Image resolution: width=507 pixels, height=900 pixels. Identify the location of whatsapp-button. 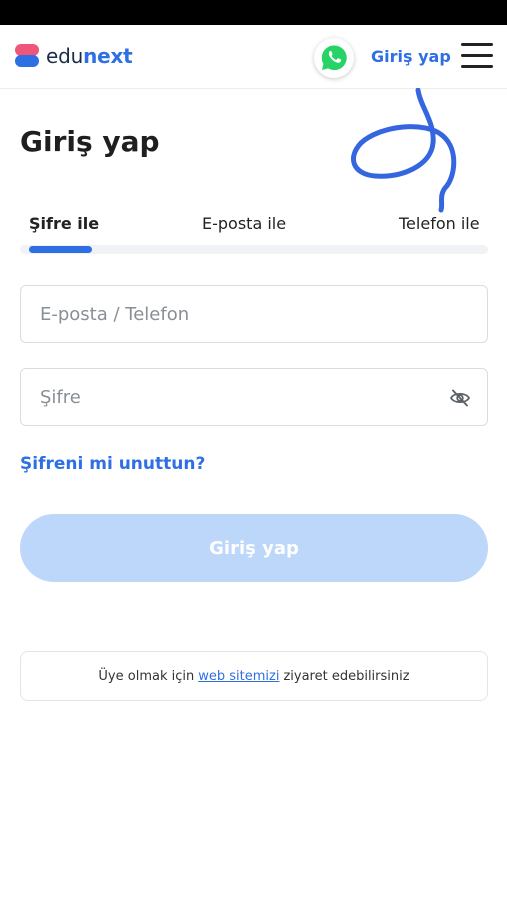
(334, 58).